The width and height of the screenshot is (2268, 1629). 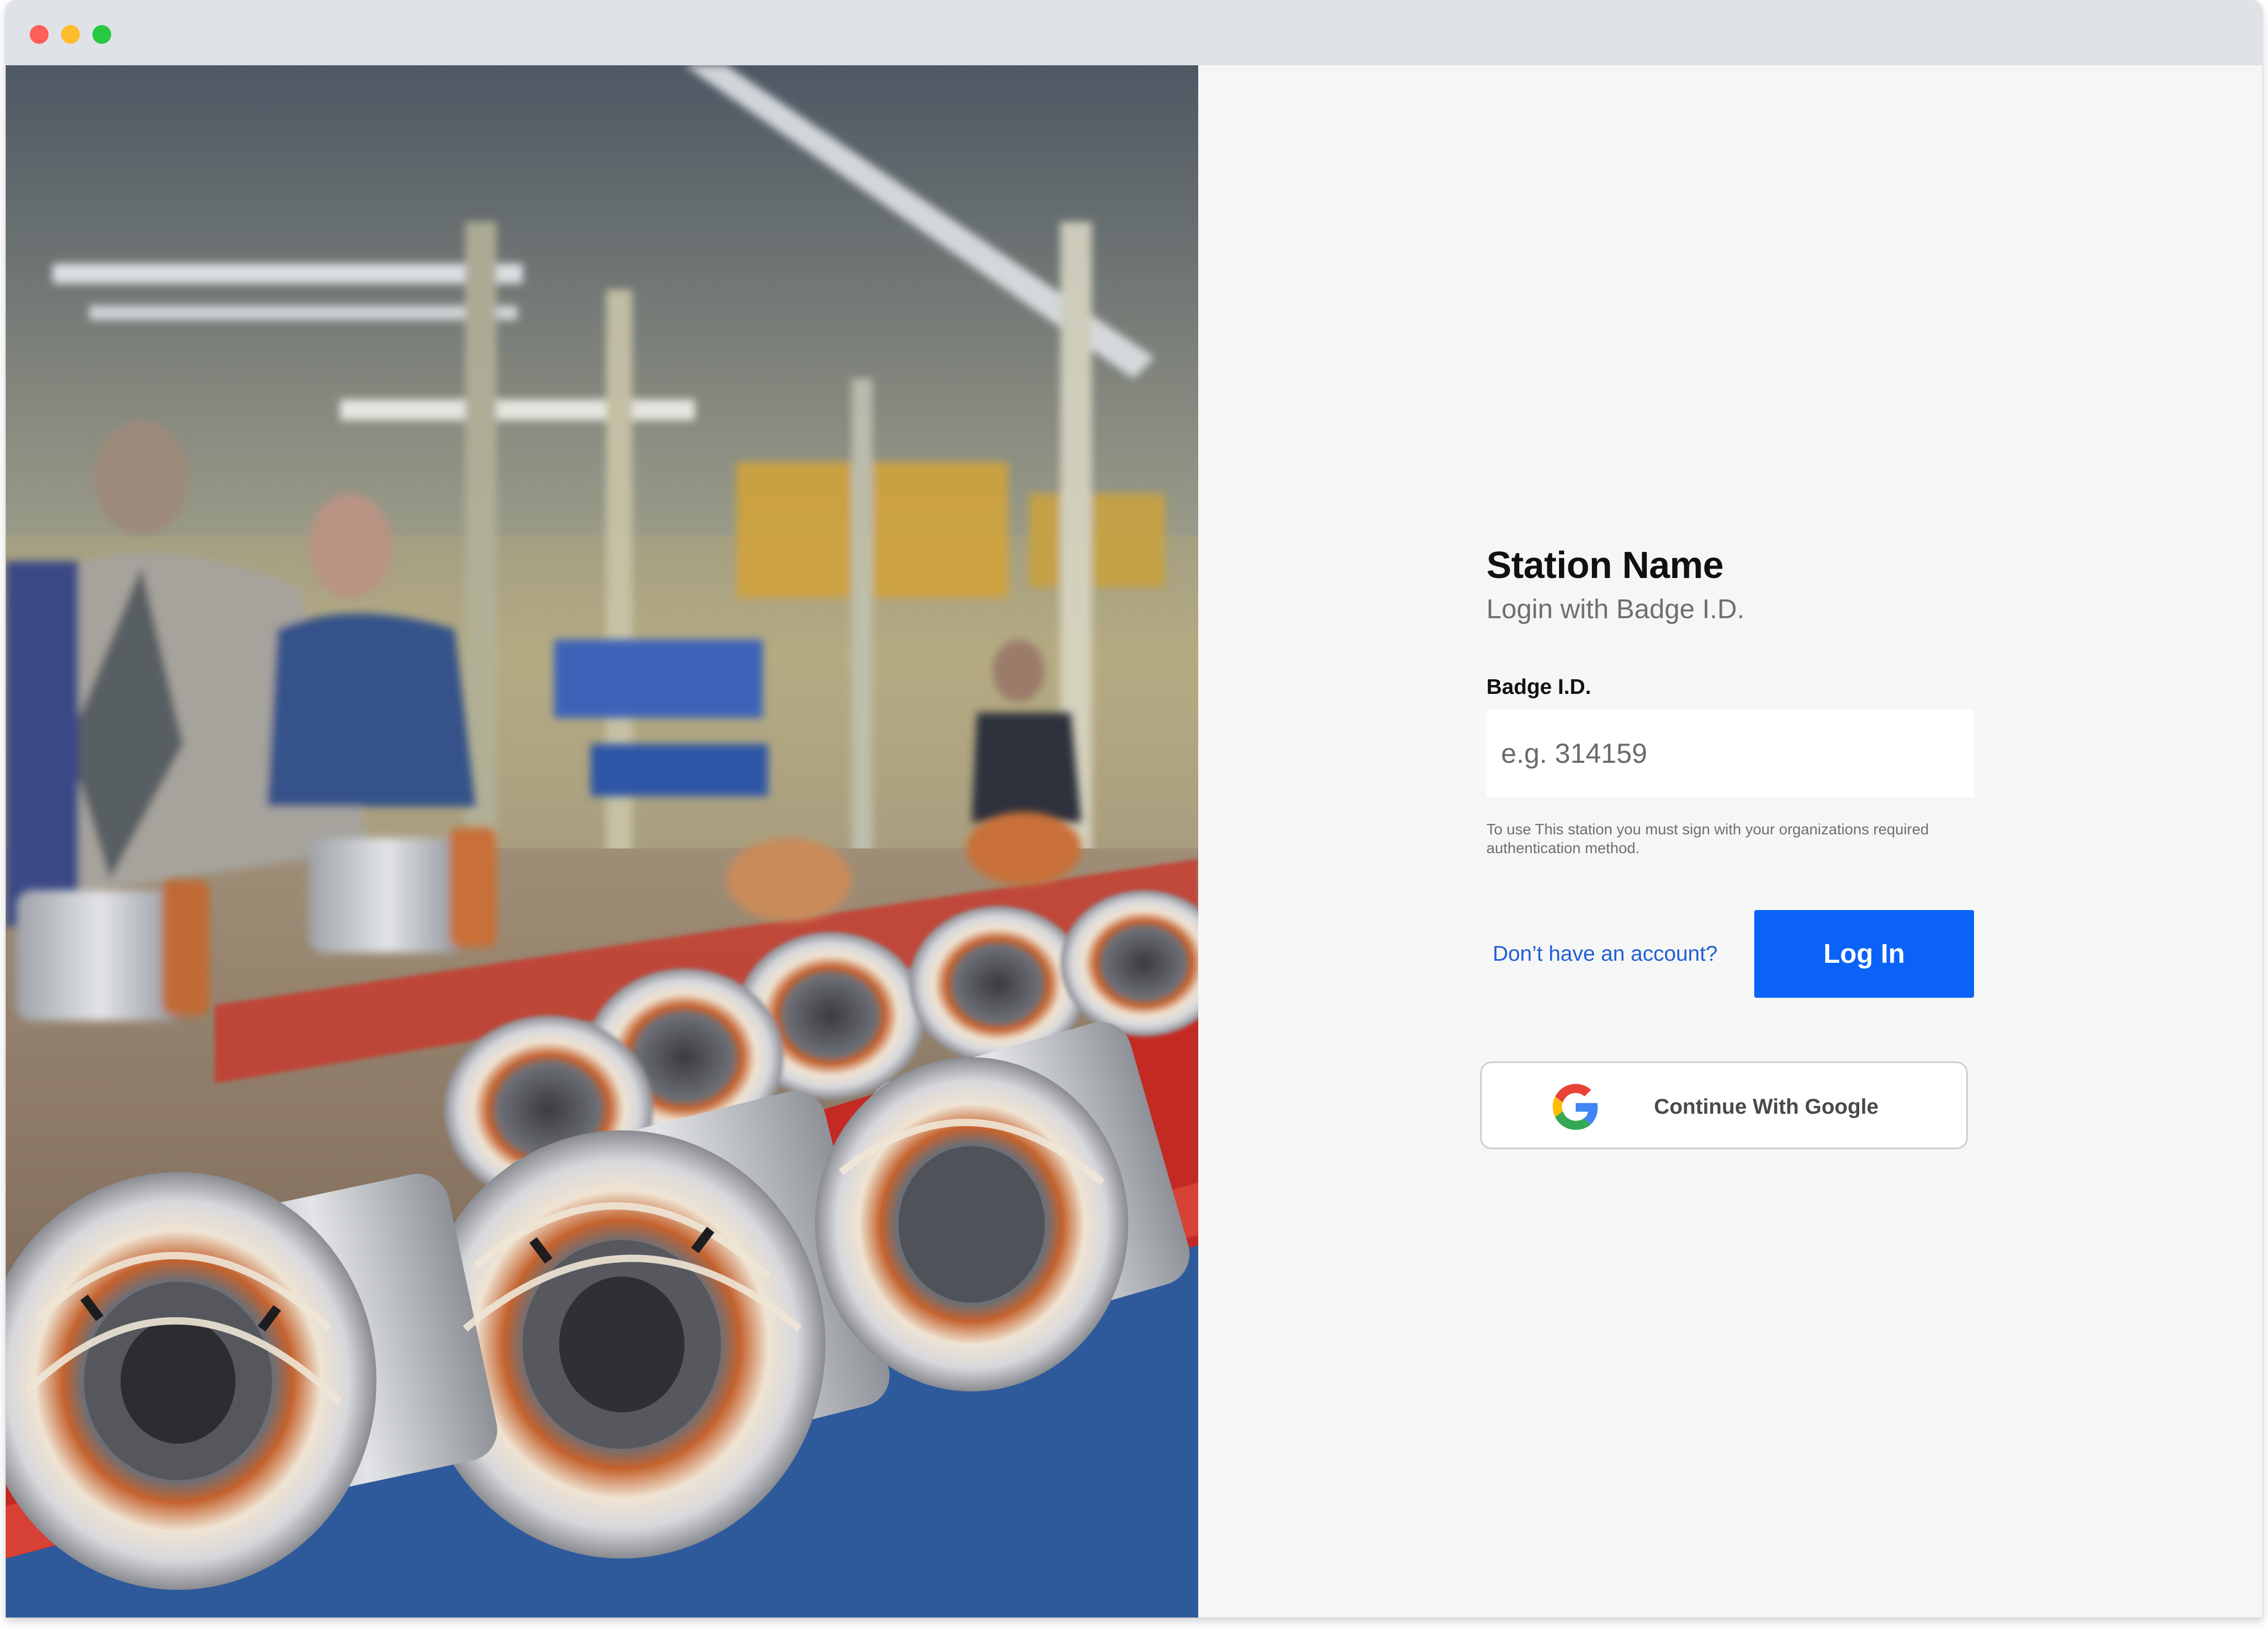 What do you see at coordinates (1576, 1107) in the screenshot?
I see `google-icon` at bounding box center [1576, 1107].